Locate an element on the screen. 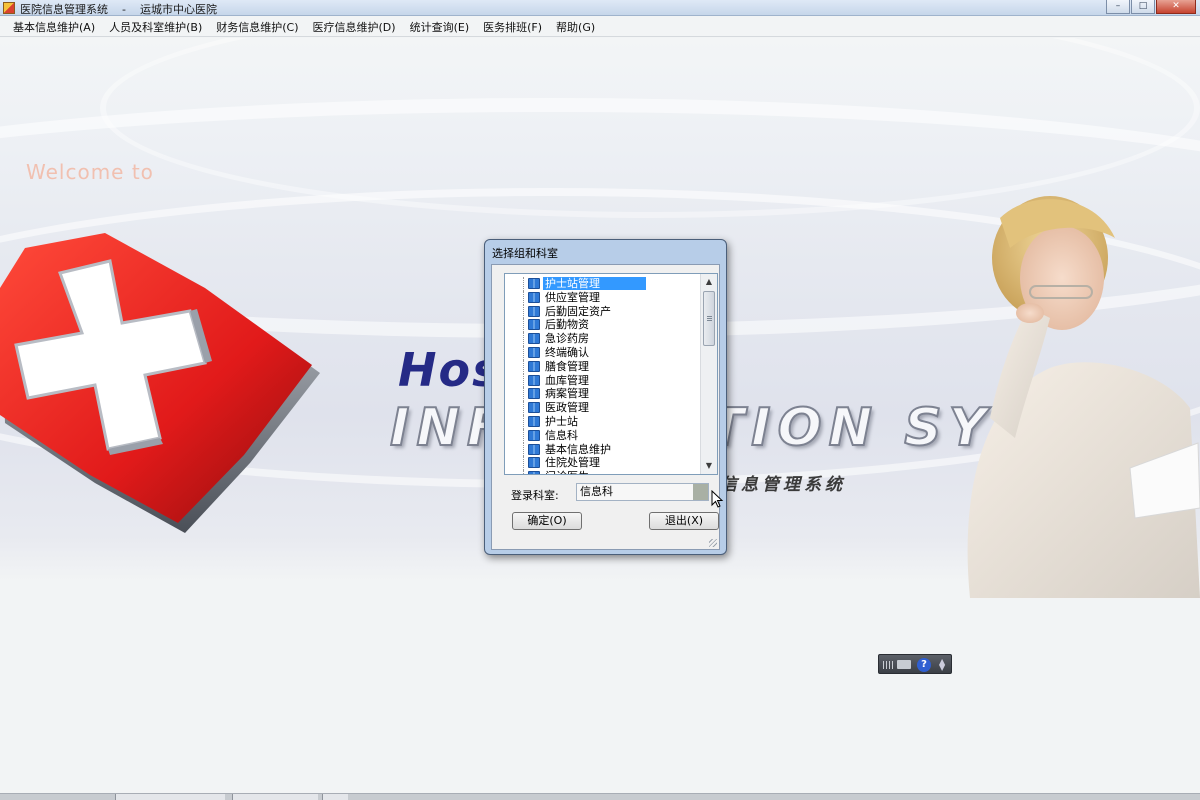 The width and height of the screenshot is (1200, 800). tree-item: 医政管理 is located at coordinates (603, 408).